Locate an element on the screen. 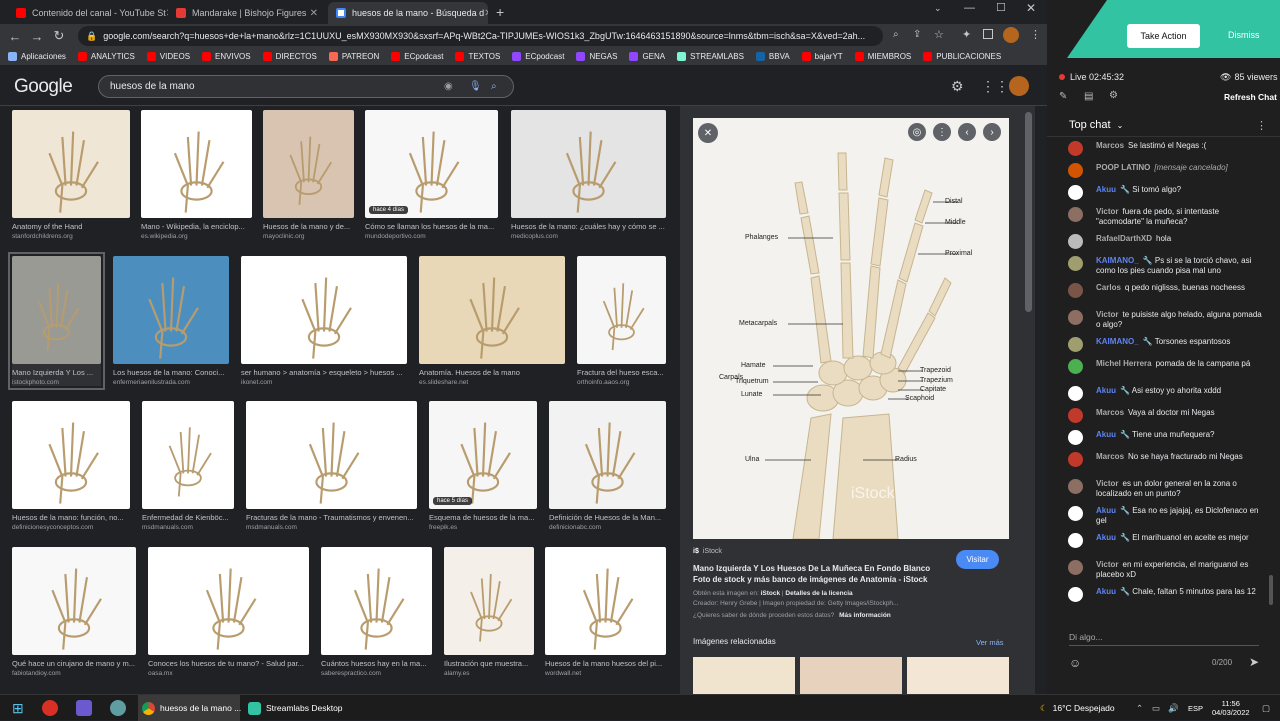  clock: 11:56 04/03/2022 is located at coordinates (1231, 708).